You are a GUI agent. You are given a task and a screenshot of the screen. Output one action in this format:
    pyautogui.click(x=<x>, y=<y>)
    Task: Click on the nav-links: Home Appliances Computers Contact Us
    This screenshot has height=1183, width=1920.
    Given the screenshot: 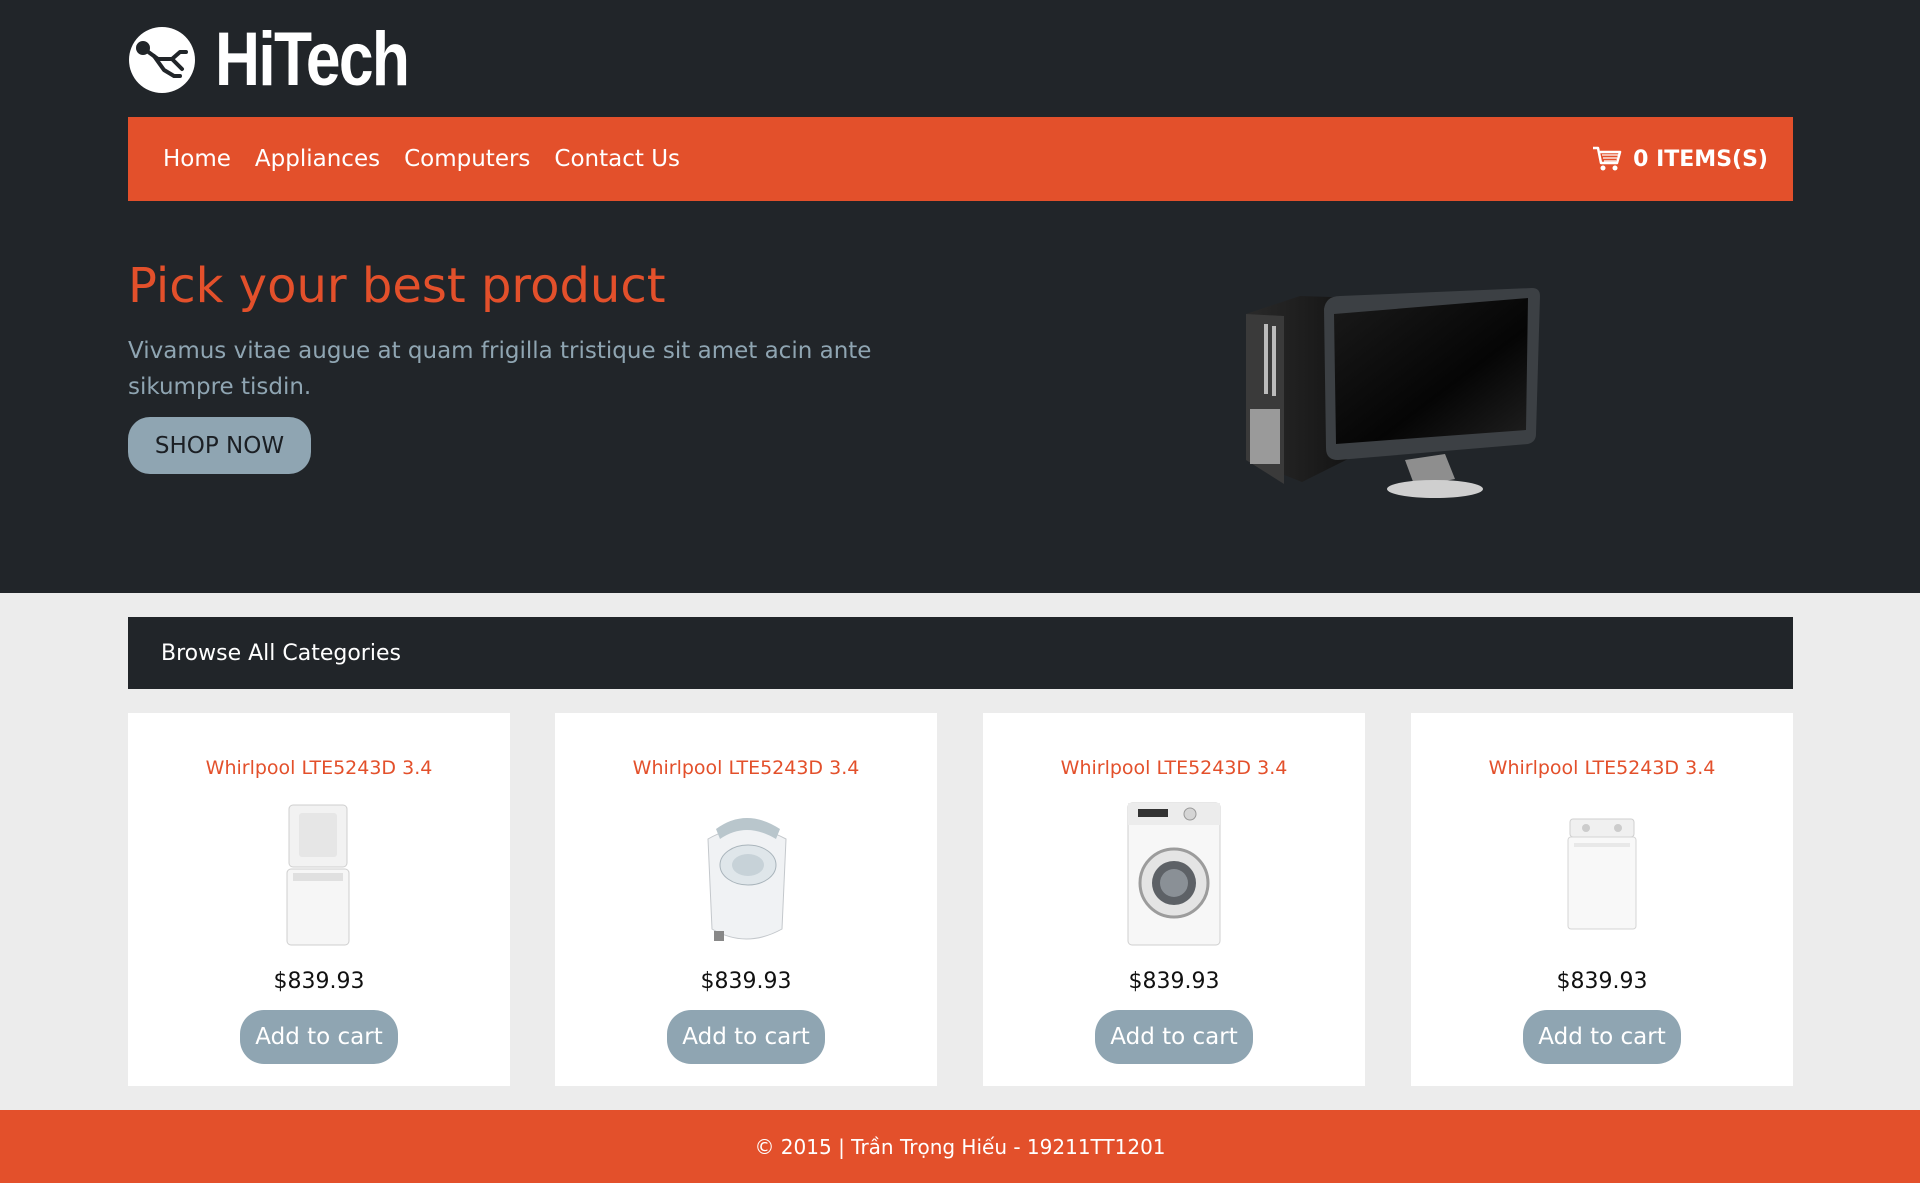 What is the action you would take?
    pyautogui.click(x=433, y=159)
    